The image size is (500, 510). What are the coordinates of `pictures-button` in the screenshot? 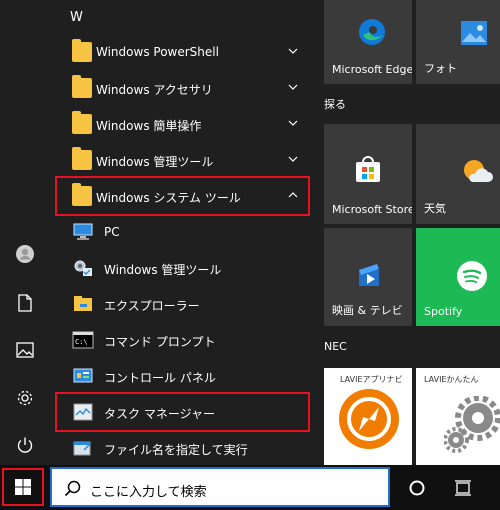 It's located at (25, 350).